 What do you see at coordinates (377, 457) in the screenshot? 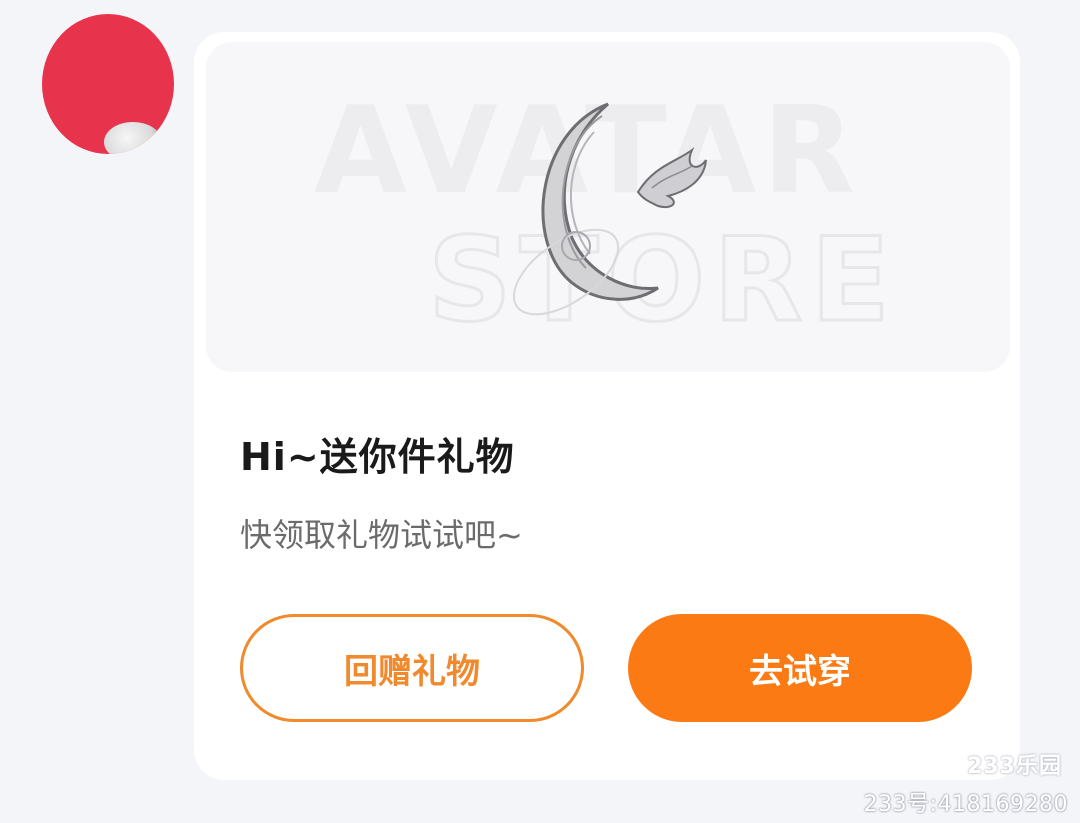
I see `gift-title: Hi~送你件礼物` at bounding box center [377, 457].